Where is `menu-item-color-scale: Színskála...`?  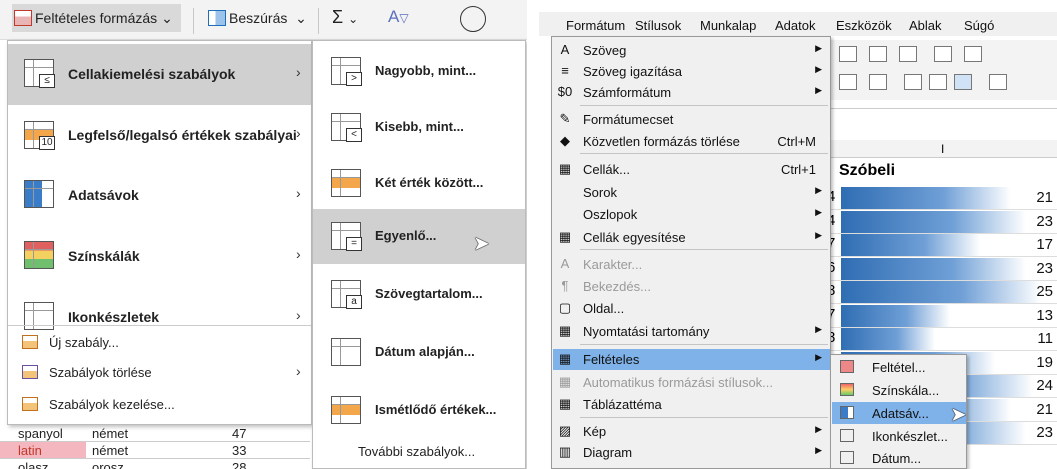 menu-item-color-scale: Színskála... is located at coordinates (899, 390).